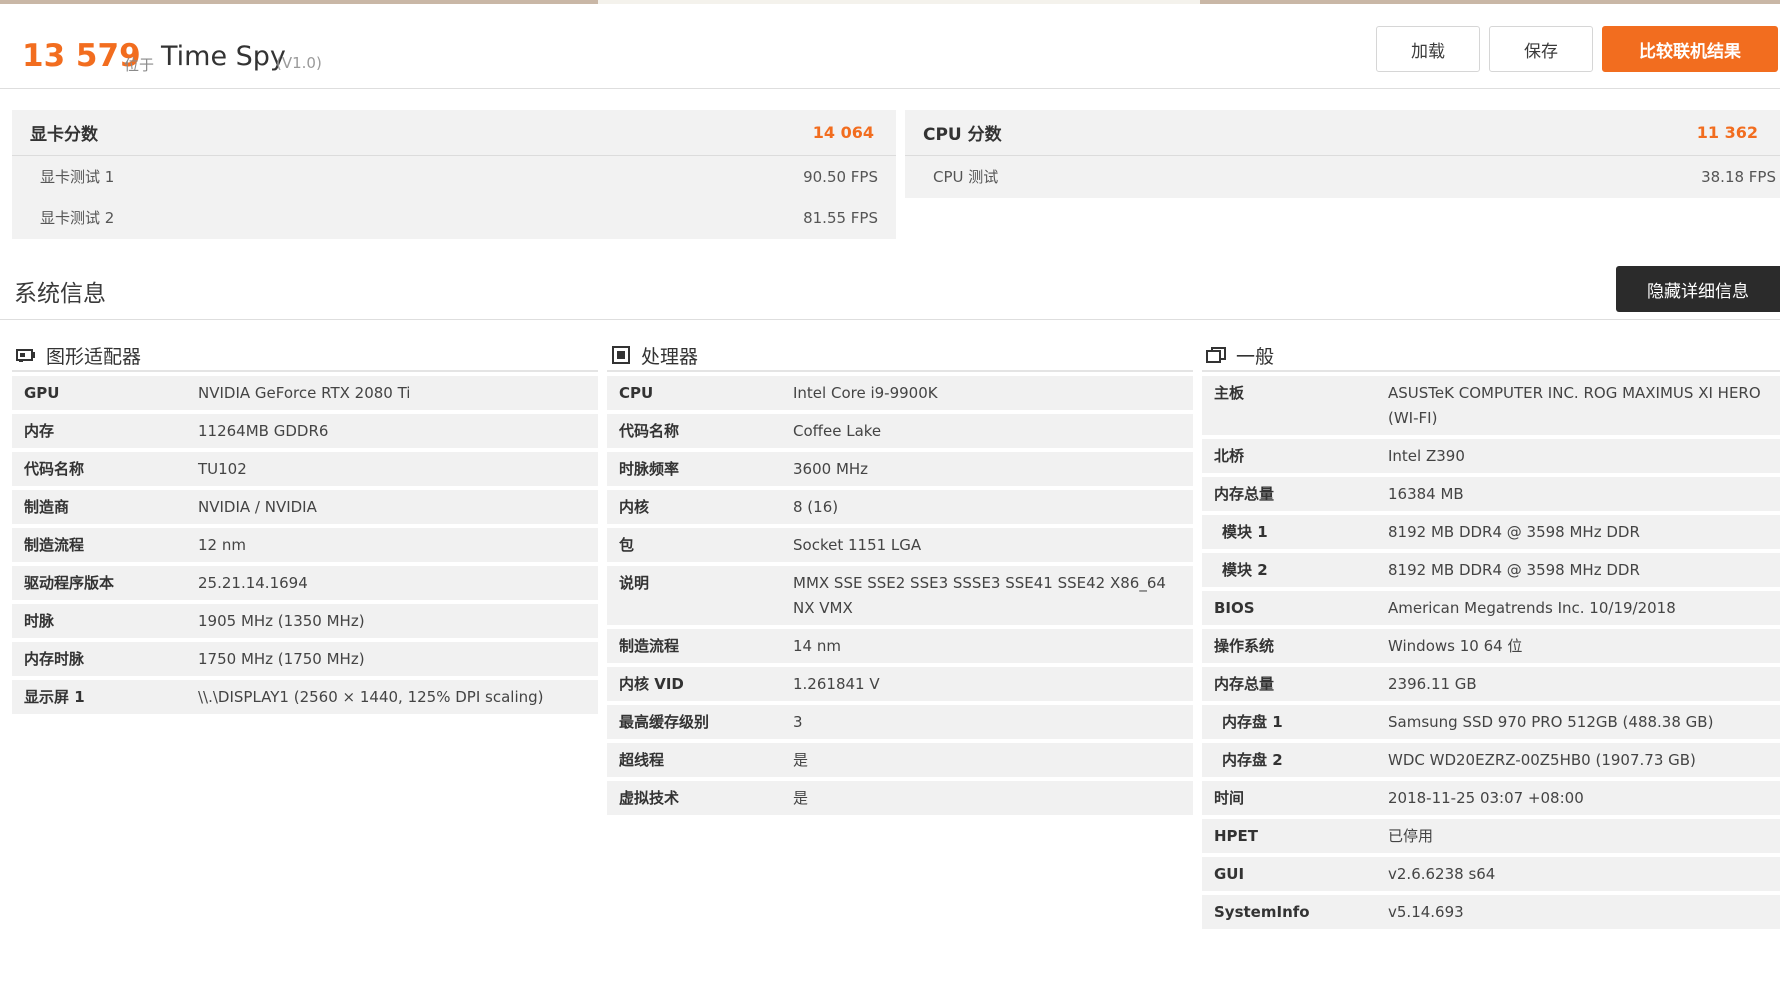  Describe the element at coordinates (1229, 456) in the screenshot. I see `info-key: 北桥` at that location.